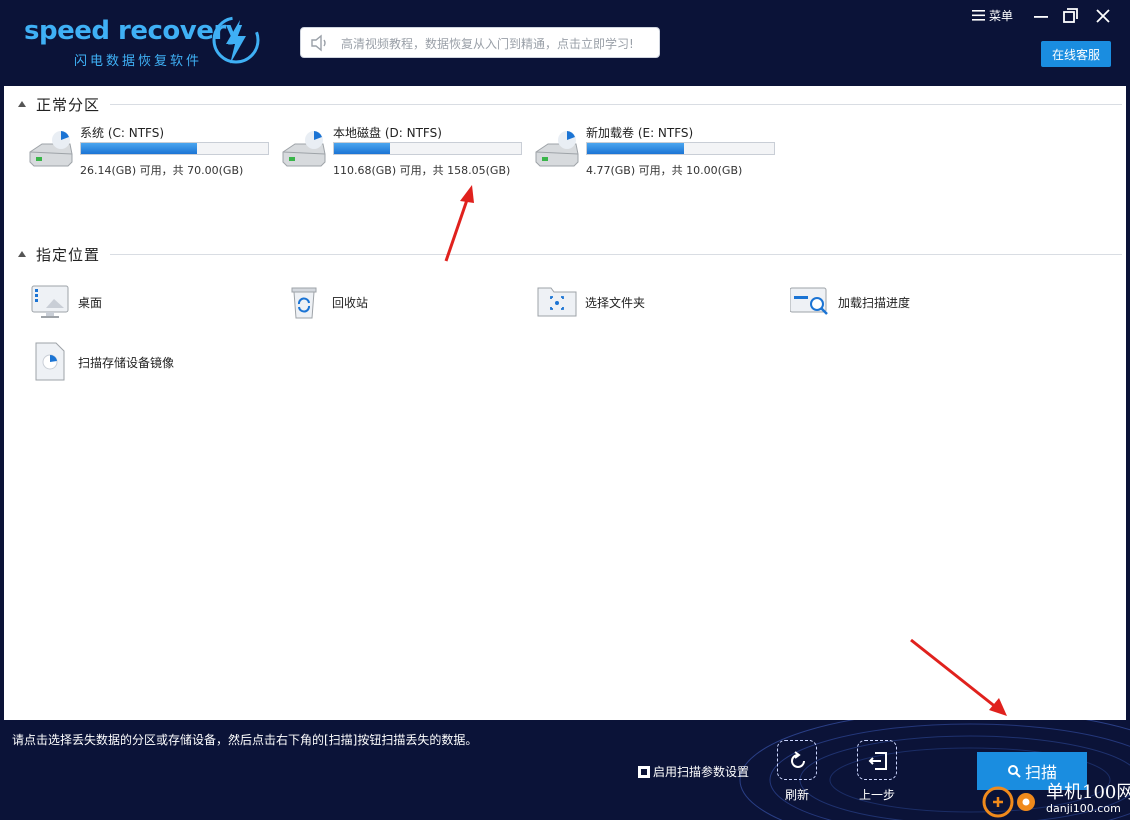  What do you see at coordinates (1041, 16) in the screenshot?
I see `minimize-icon` at bounding box center [1041, 16].